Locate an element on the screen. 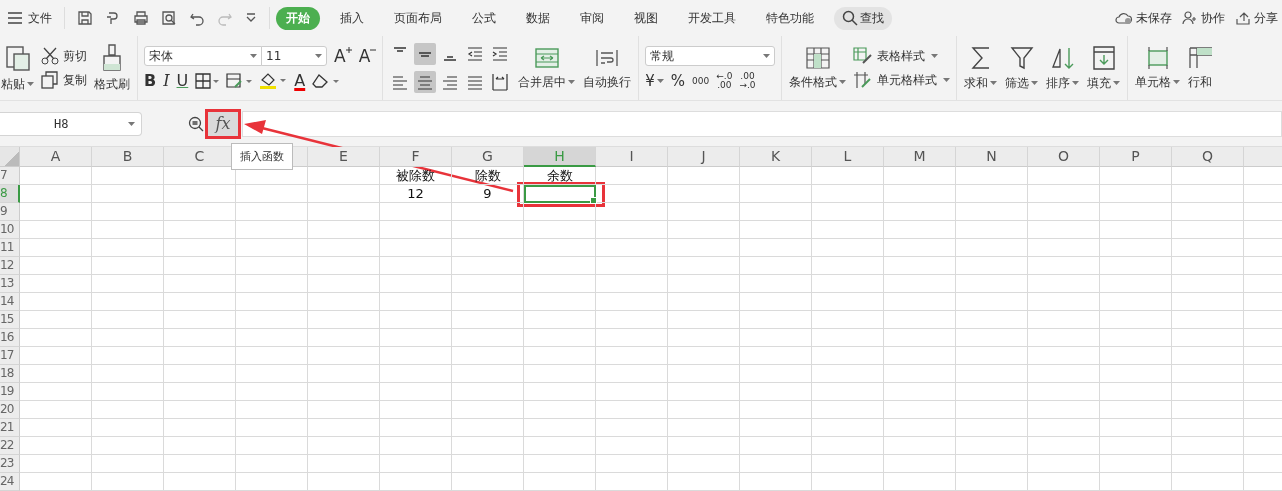 The height and width of the screenshot is (491, 1282). percent-button: % is located at coordinates (678, 81).